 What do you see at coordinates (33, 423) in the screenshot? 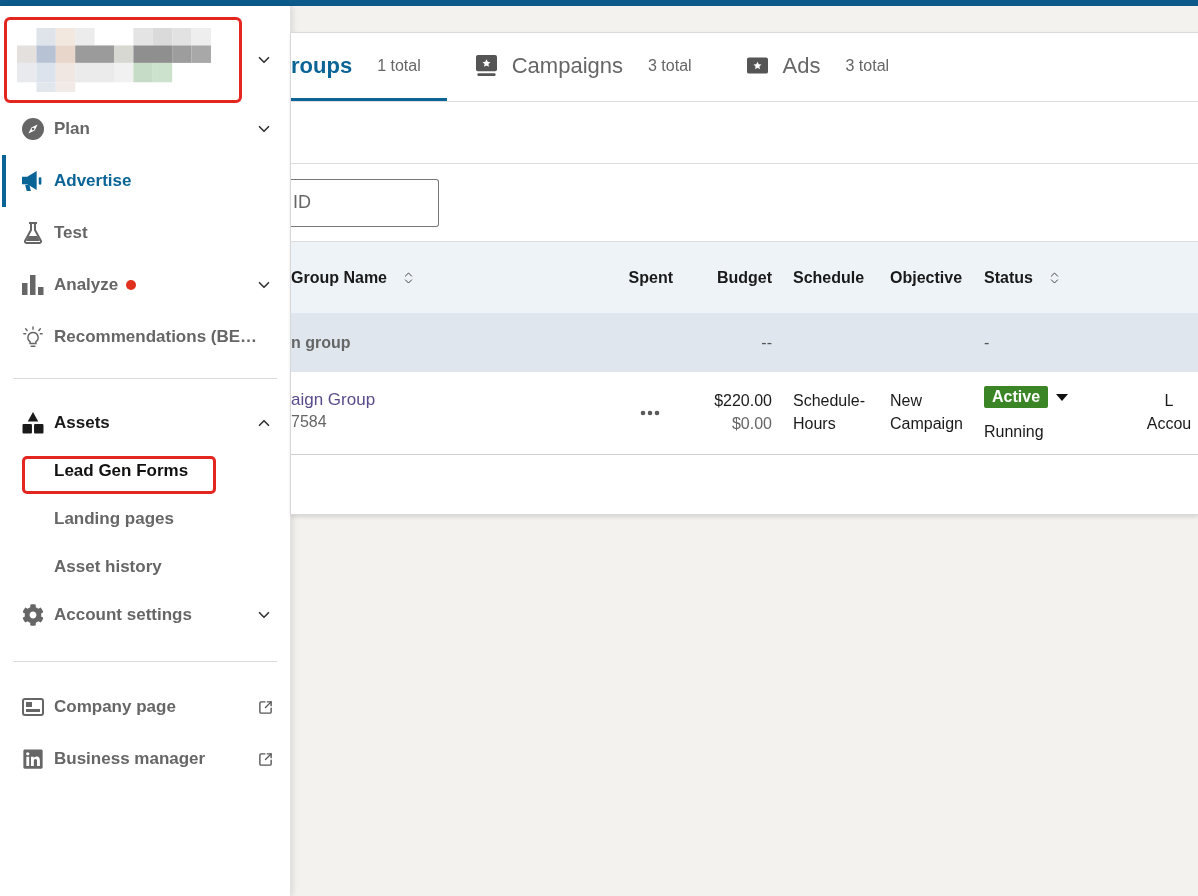
I see `shapes-icon` at bounding box center [33, 423].